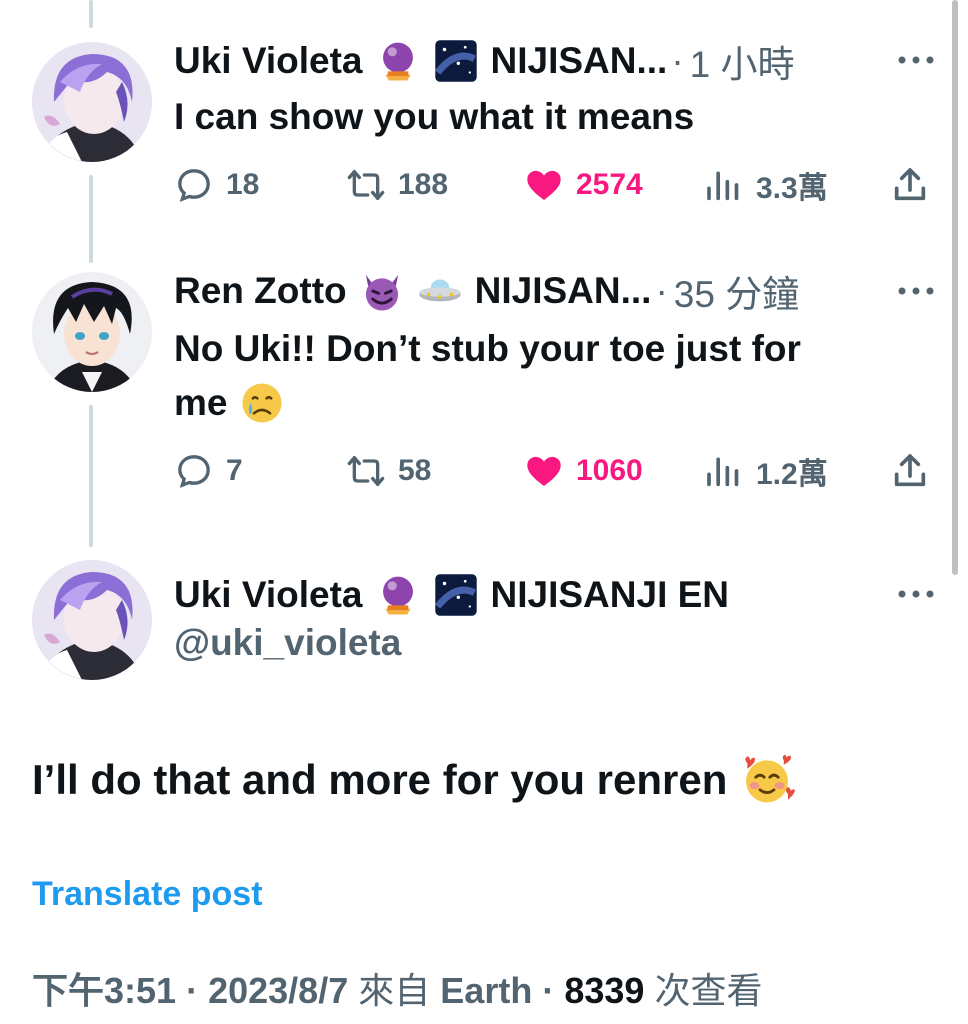 The width and height of the screenshot is (968, 1024). I want to click on reply-1-actions: 18 188 2574 3.3萬, so click(554, 185).